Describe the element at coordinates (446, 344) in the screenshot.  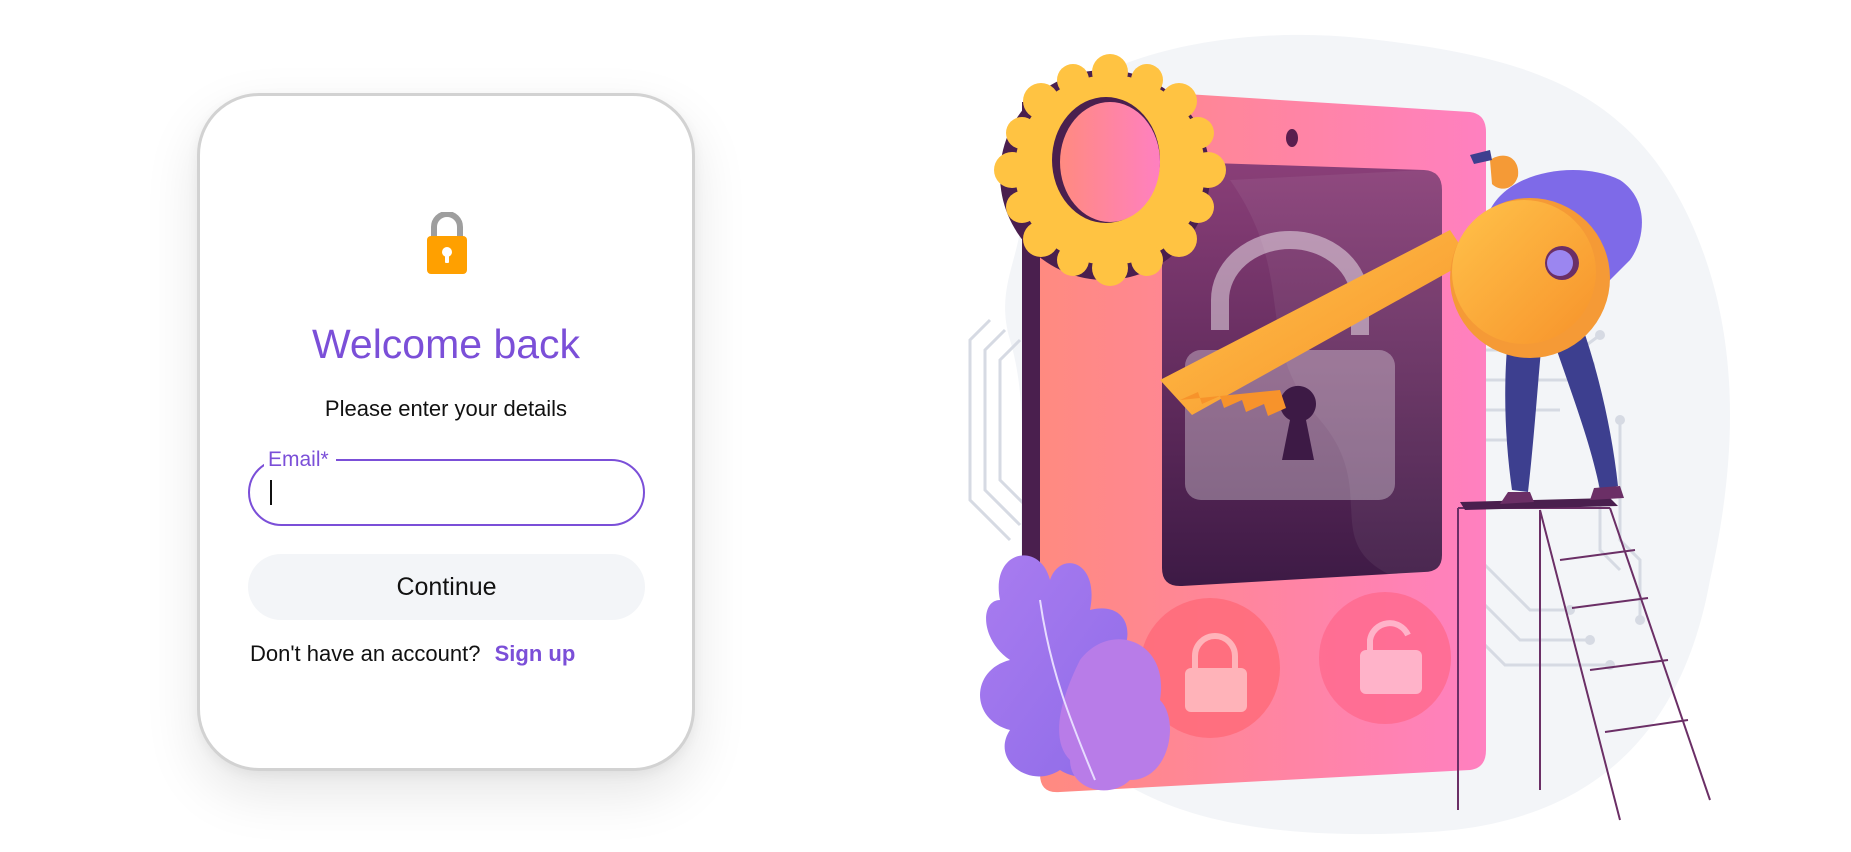
I see `page-title: Welcome back` at that location.